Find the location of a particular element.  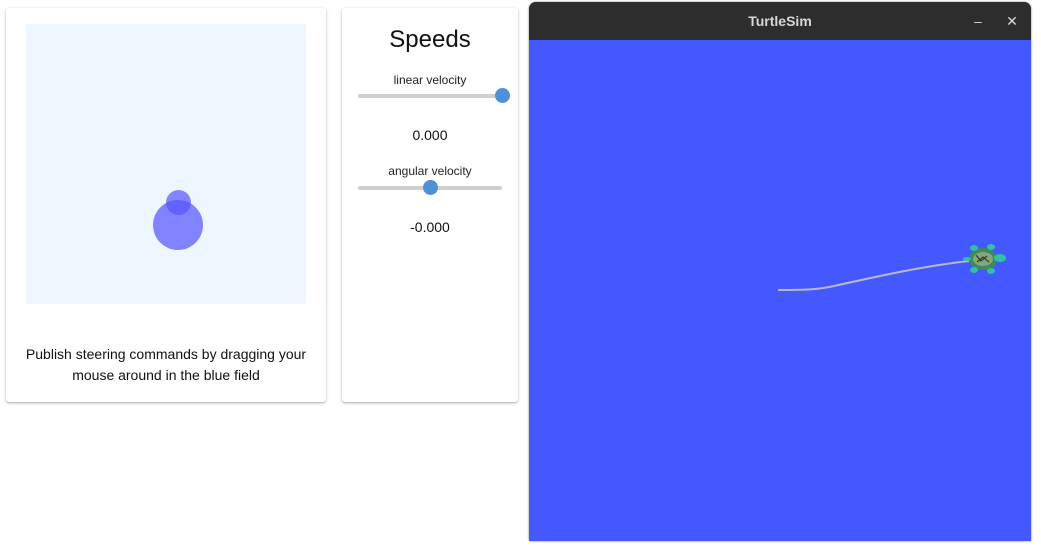

angular-velocity-value: -0.000 is located at coordinates (430, 227).